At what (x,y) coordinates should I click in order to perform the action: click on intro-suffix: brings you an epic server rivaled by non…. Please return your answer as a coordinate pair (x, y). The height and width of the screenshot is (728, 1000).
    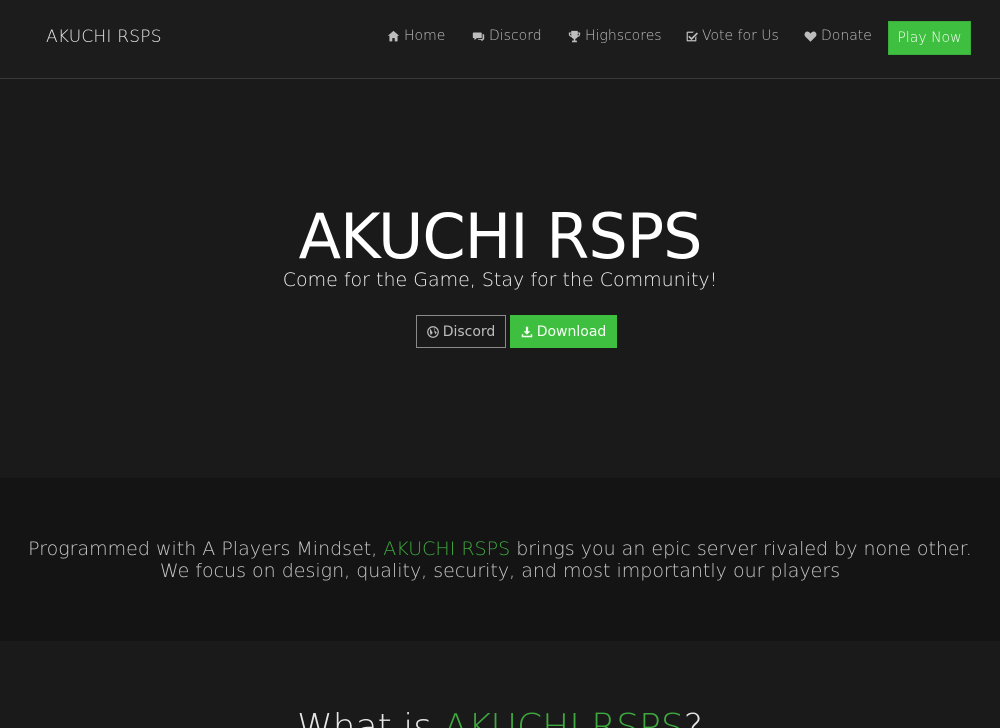
    Looking at the image, I should click on (744, 549).